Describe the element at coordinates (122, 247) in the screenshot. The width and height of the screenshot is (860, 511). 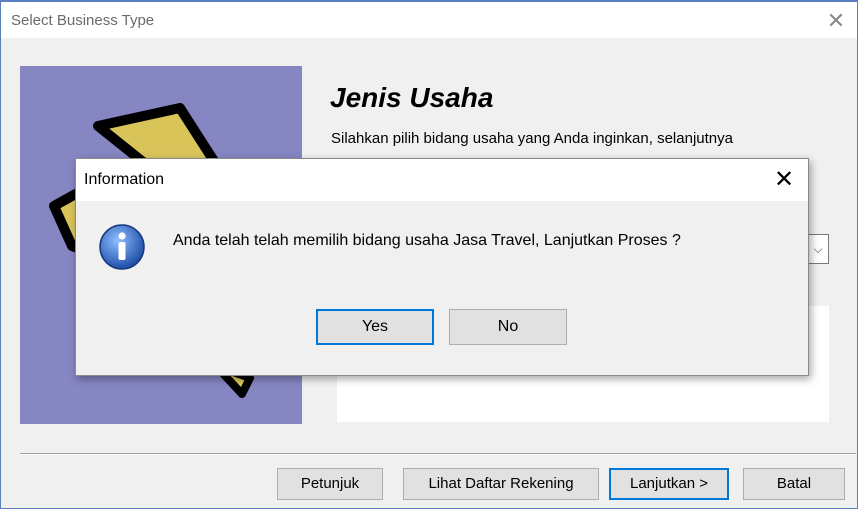
I see `info-icon` at that location.